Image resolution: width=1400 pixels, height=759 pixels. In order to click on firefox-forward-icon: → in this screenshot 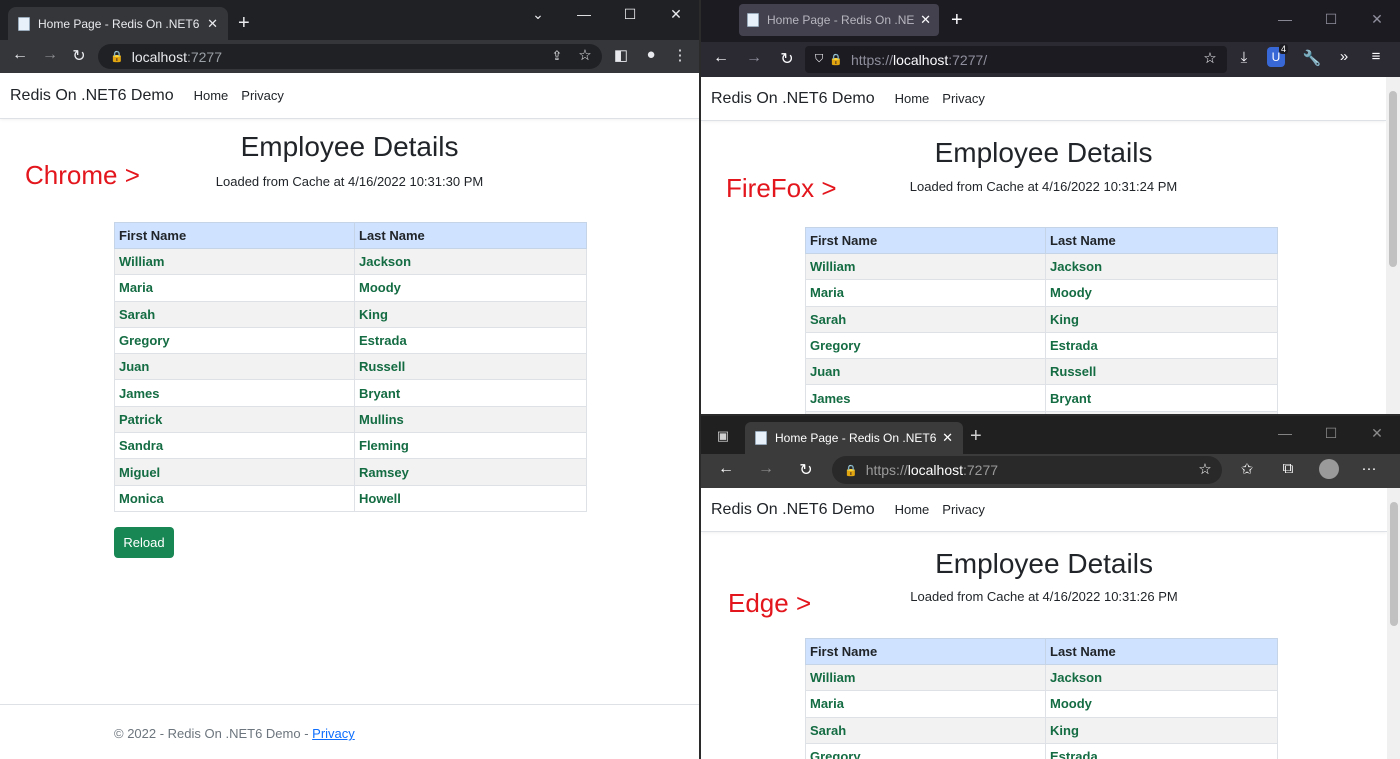, I will do `click(754, 58)`.